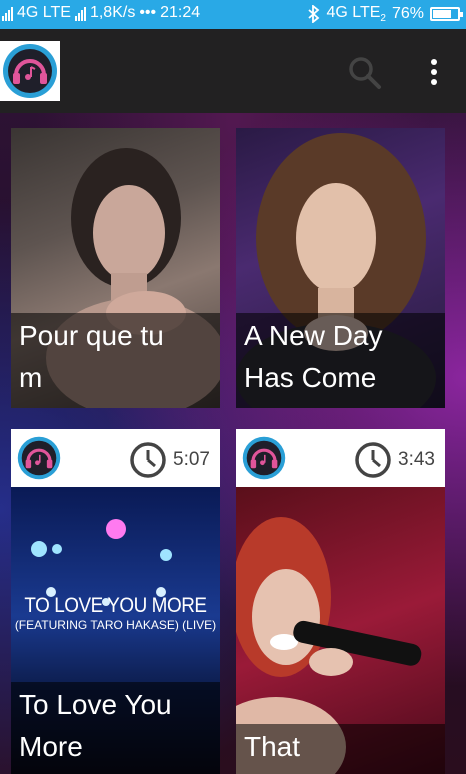 The image size is (466, 774). I want to click on card-header: 3:43, so click(340, 458).